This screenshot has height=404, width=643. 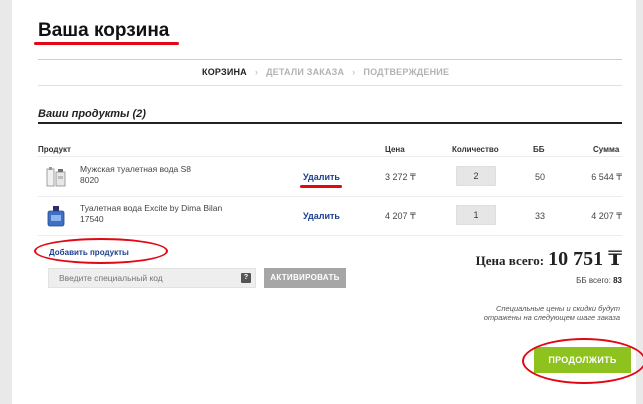 What do you see at coordinates (151, 208) in the screenshot?
I see `product-name: Туалетная вода Excite by Dima Bilan` at bounding box center [151, 208].